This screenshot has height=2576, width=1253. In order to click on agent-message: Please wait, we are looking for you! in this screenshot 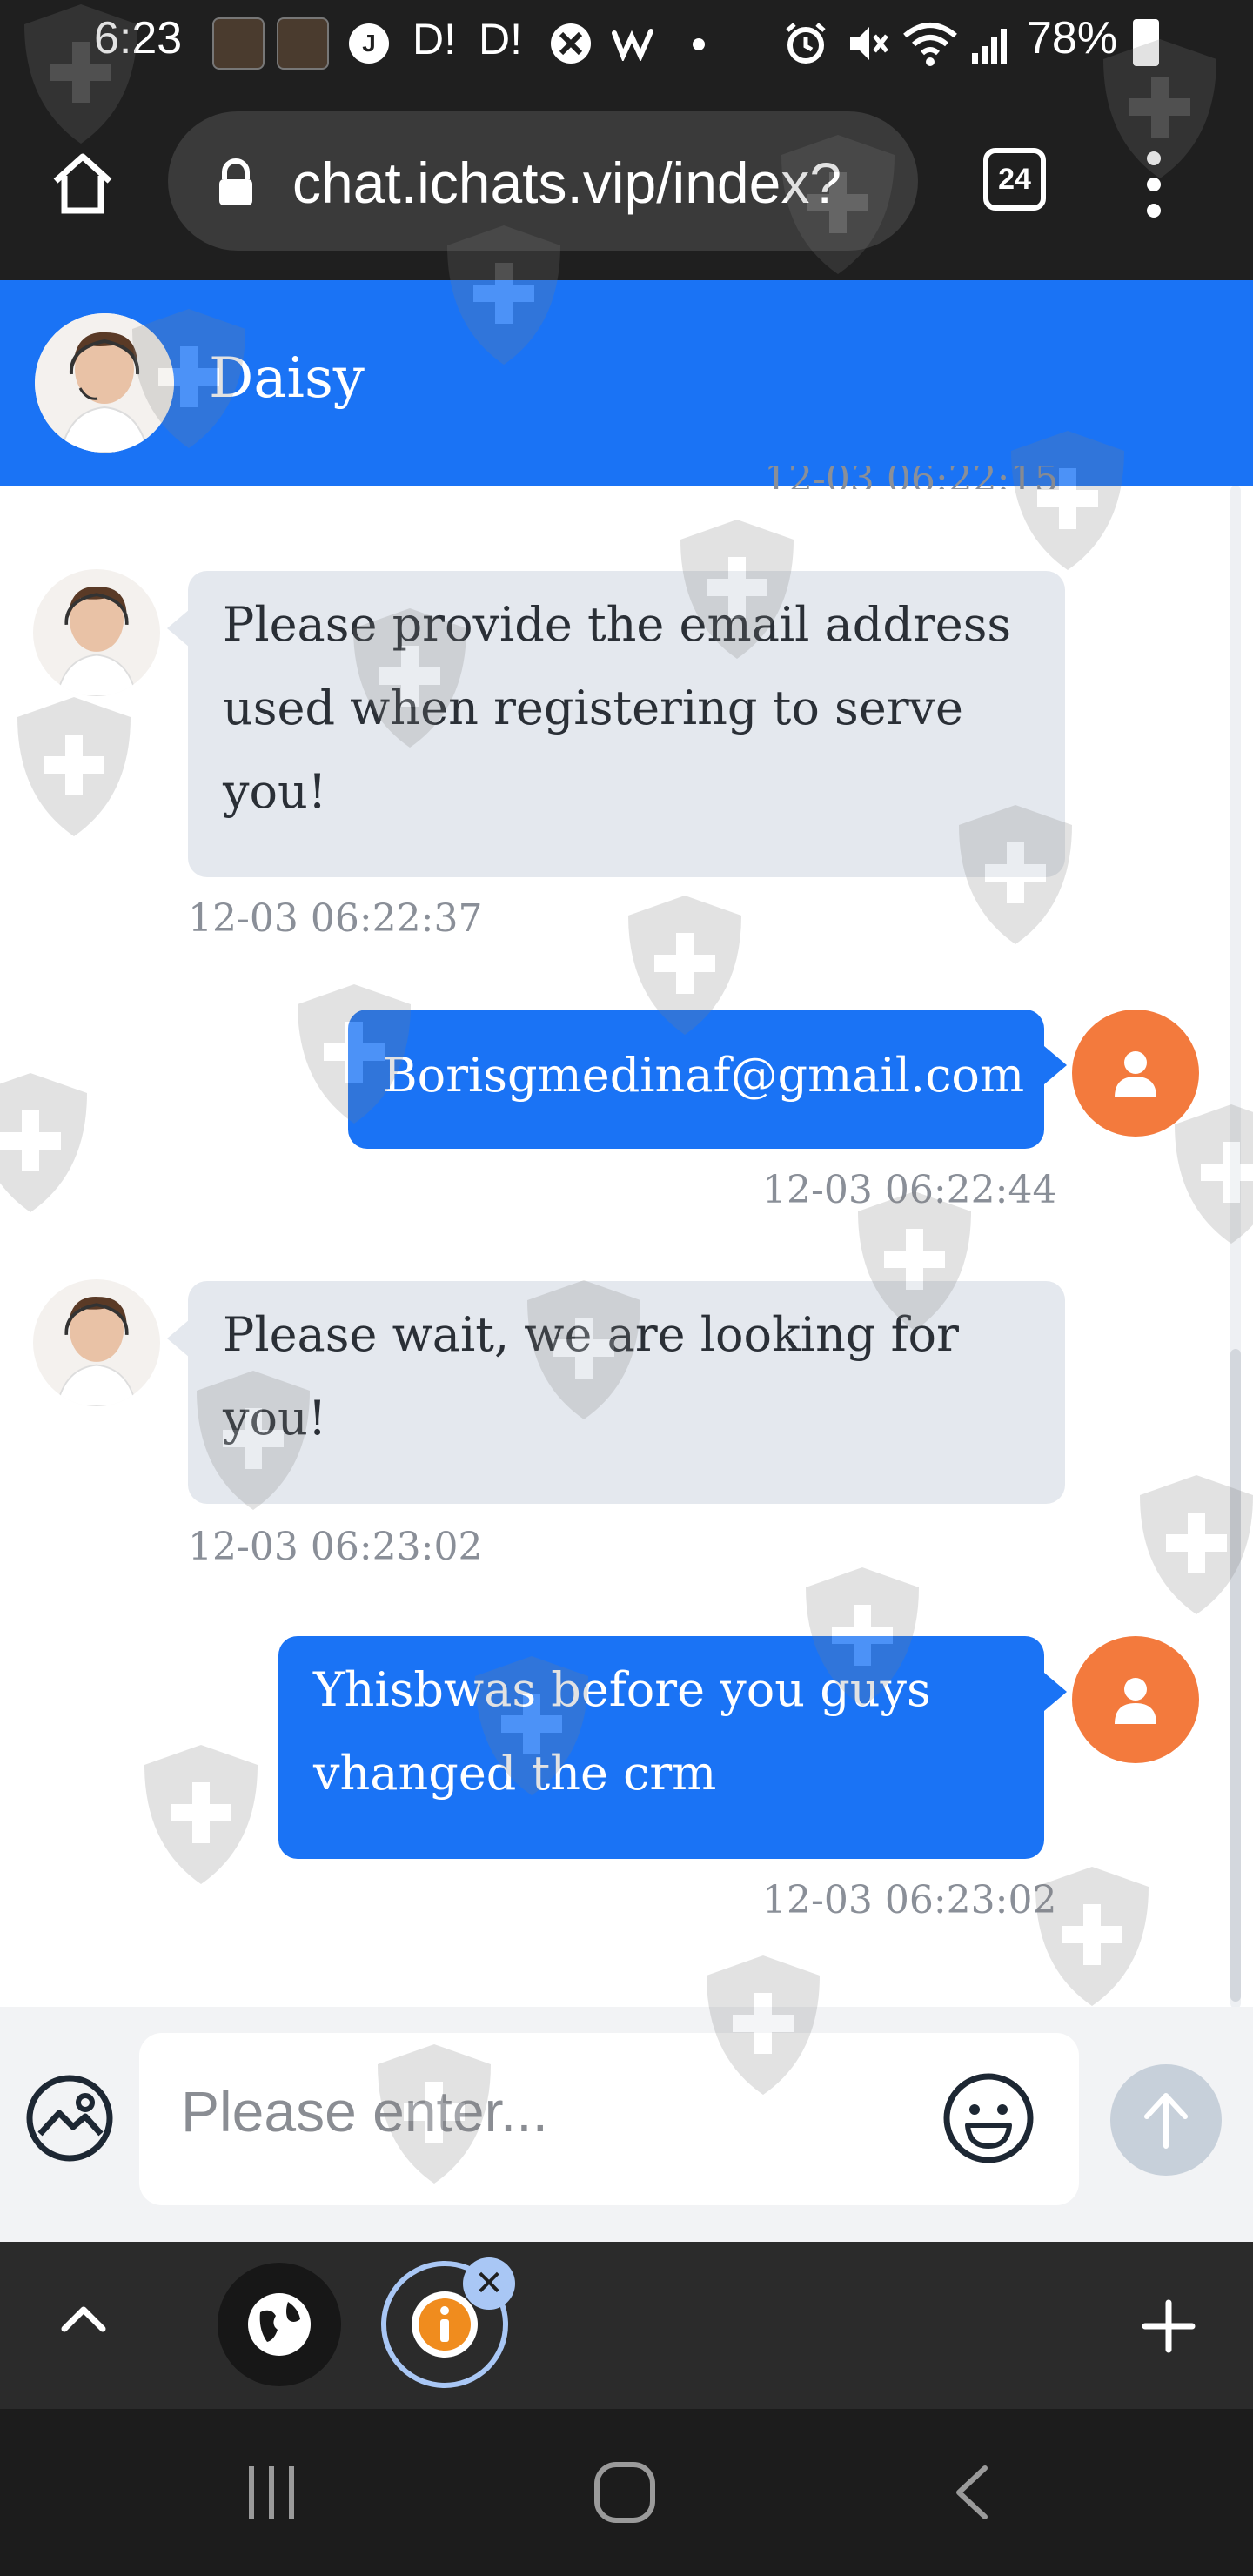, I will do `click(626, 1392)`.